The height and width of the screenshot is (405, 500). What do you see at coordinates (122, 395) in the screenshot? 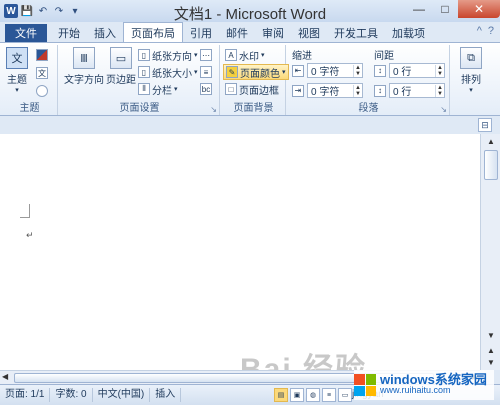
I see `status-language: 中文(中国)` at bounding box center [122, 395].